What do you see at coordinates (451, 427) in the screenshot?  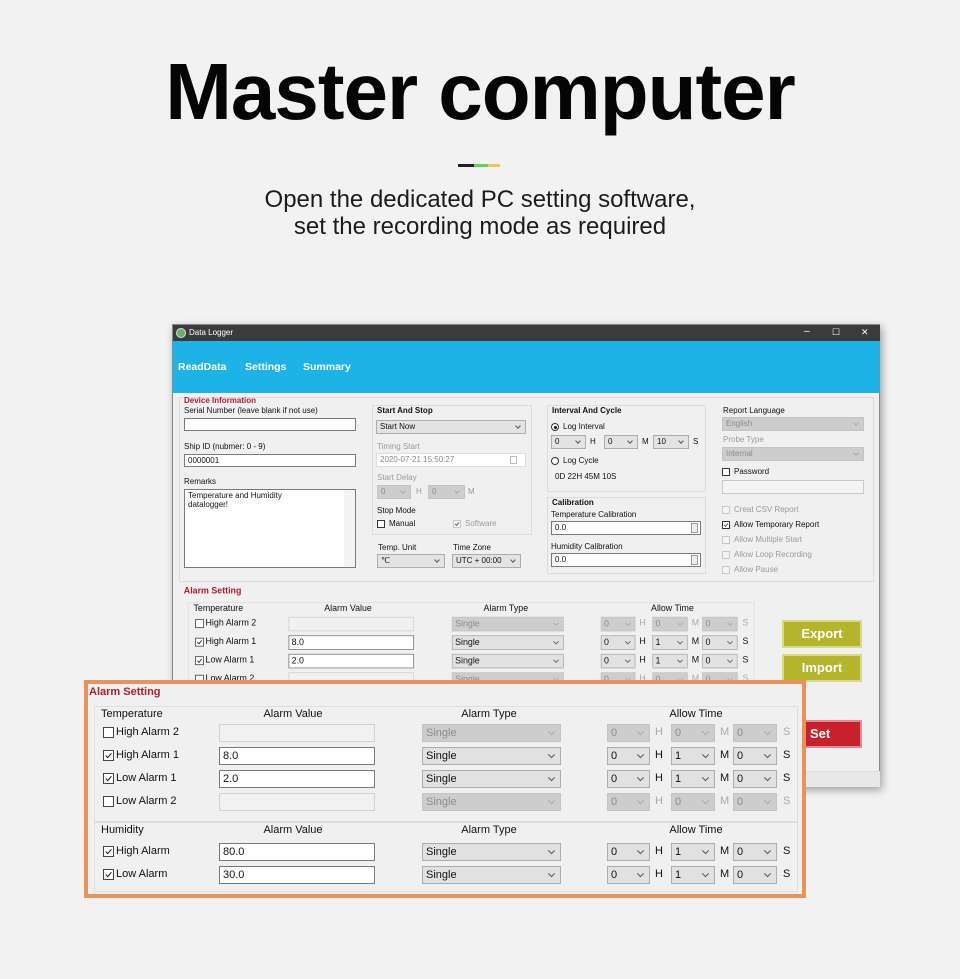 I see `start-mode-select: Start Now` at bounding box center [451, 427].